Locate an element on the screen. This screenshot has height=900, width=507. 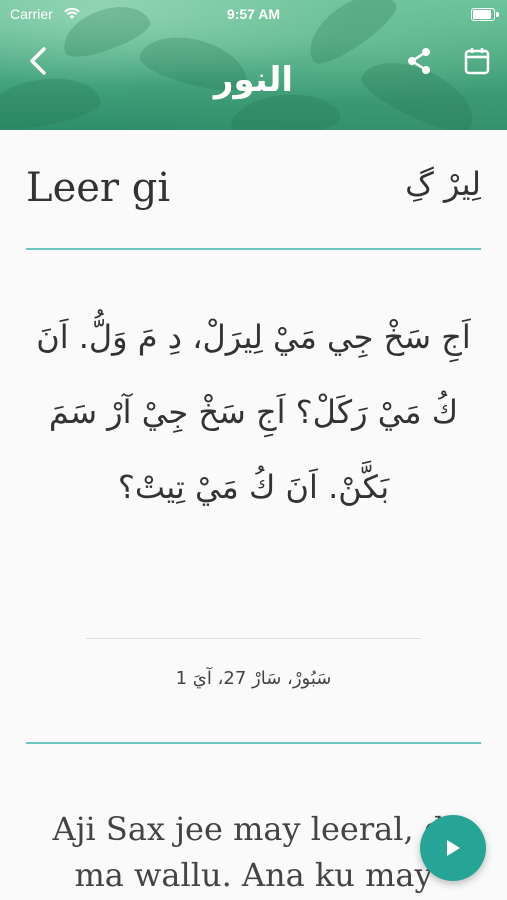
play-icon is located at coordinates (453, 848).